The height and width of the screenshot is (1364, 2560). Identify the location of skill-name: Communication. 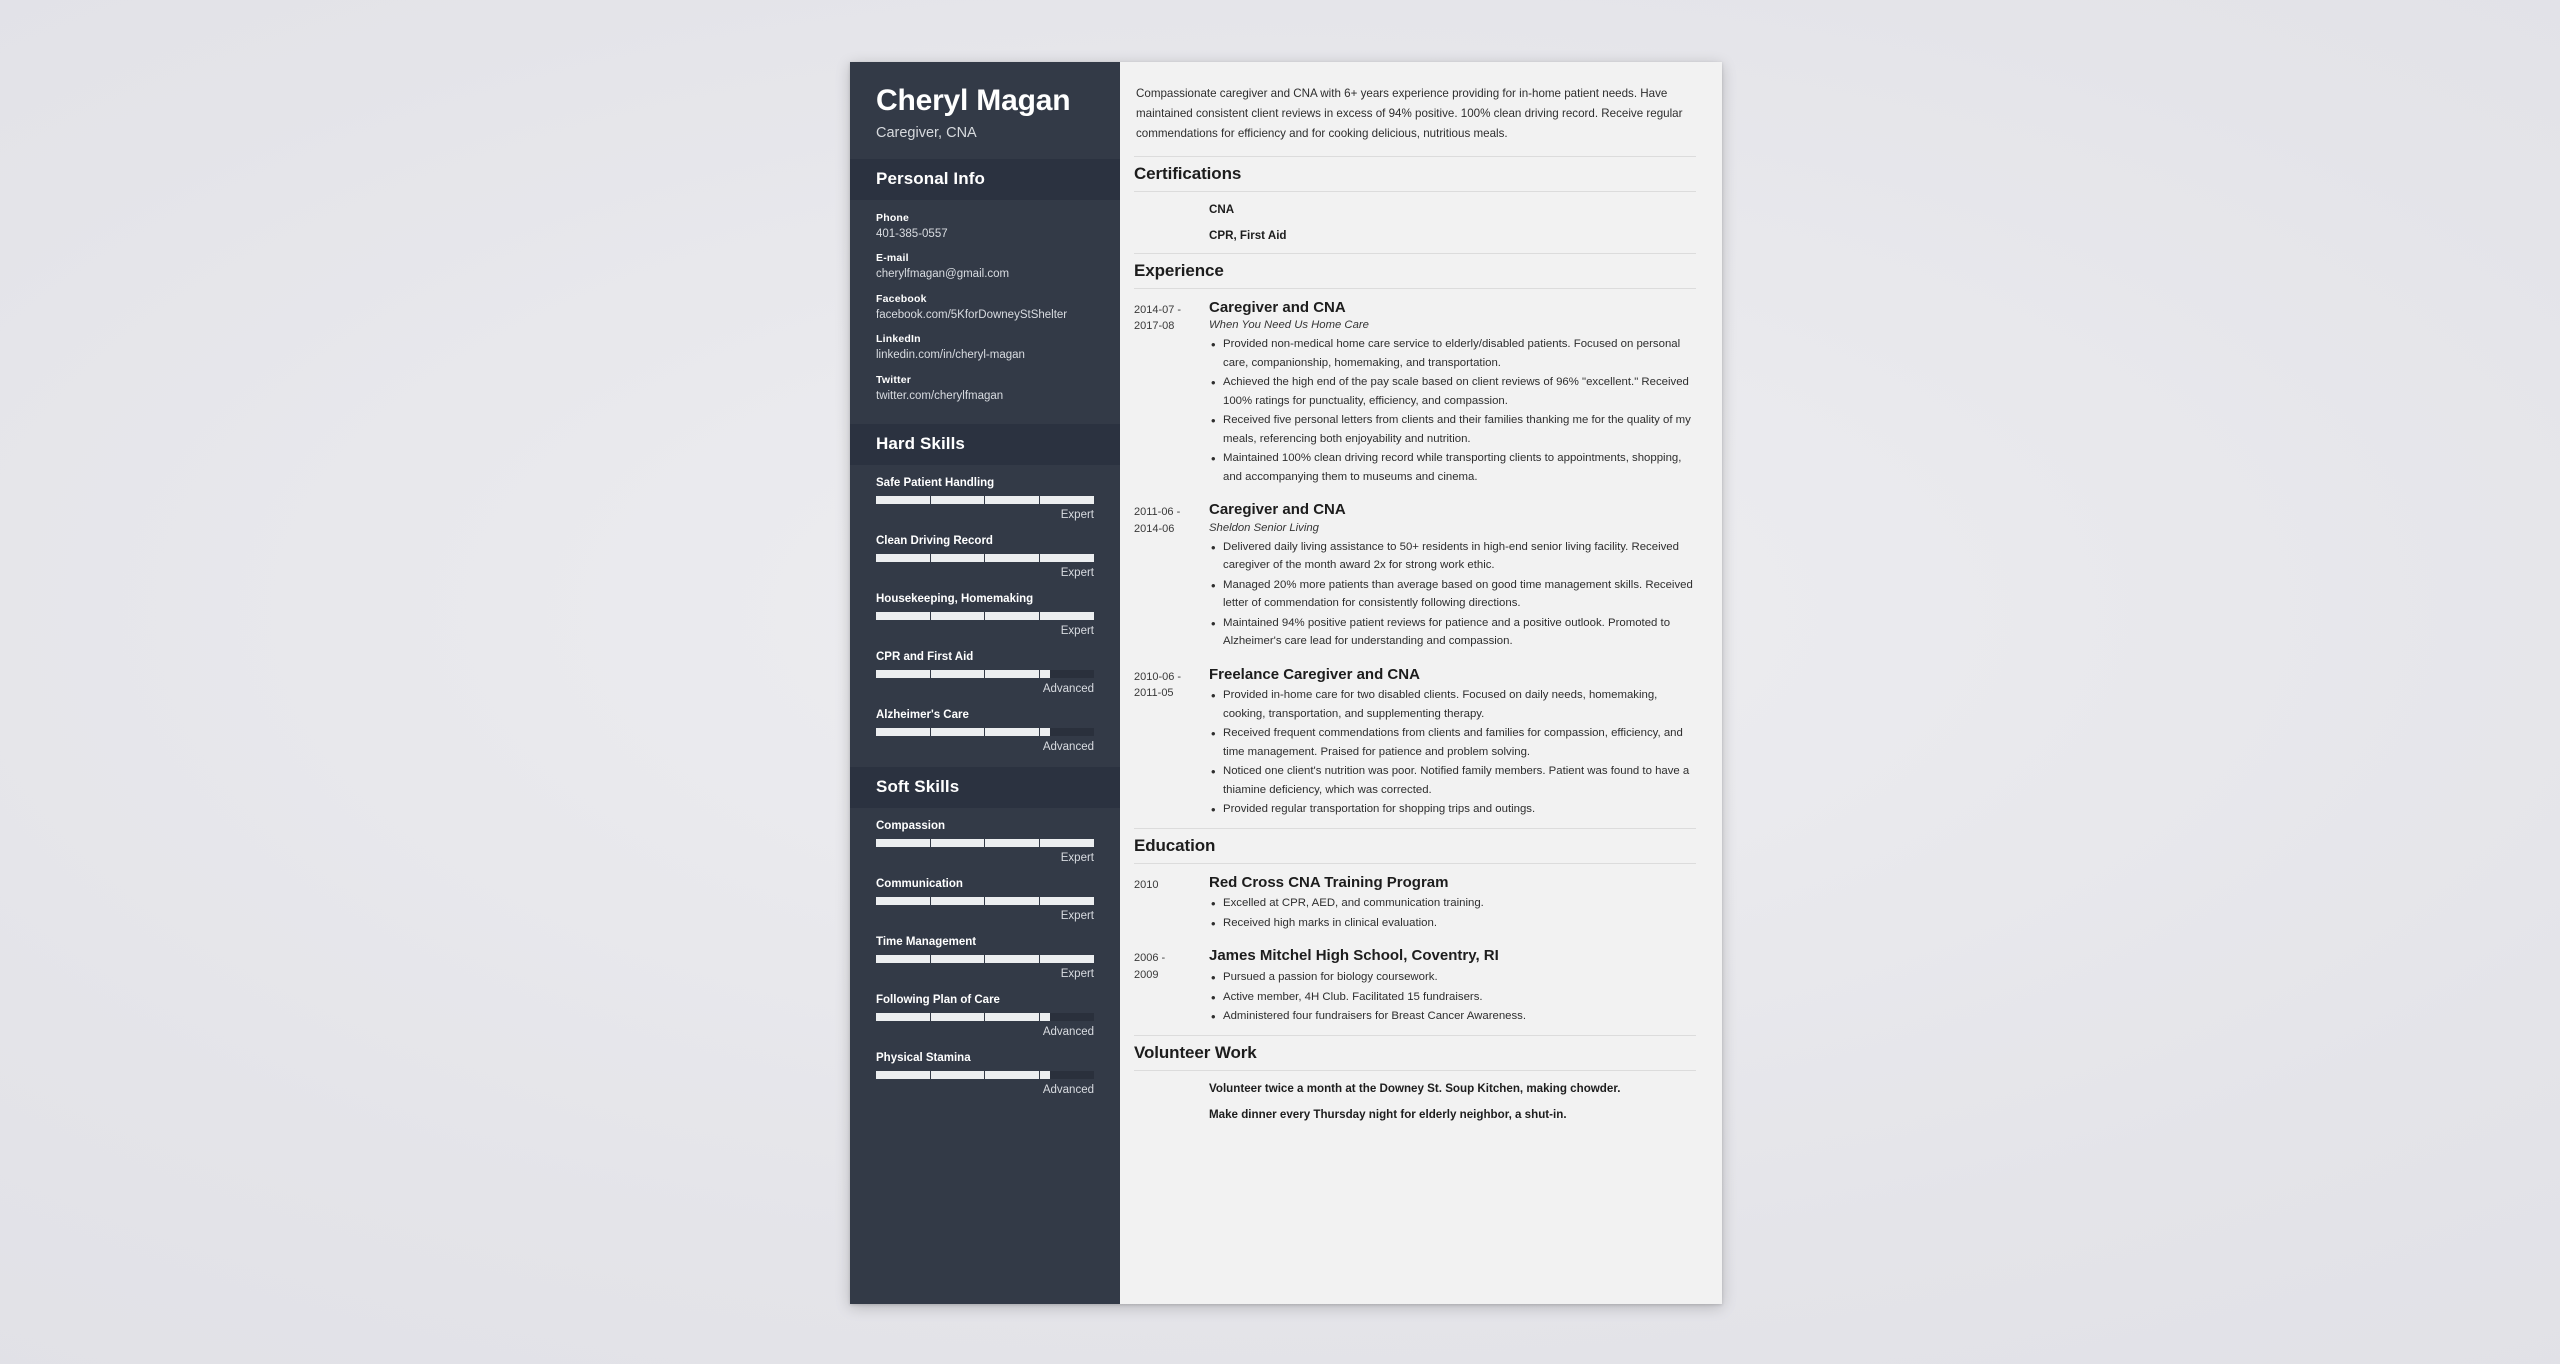
(919, 883).